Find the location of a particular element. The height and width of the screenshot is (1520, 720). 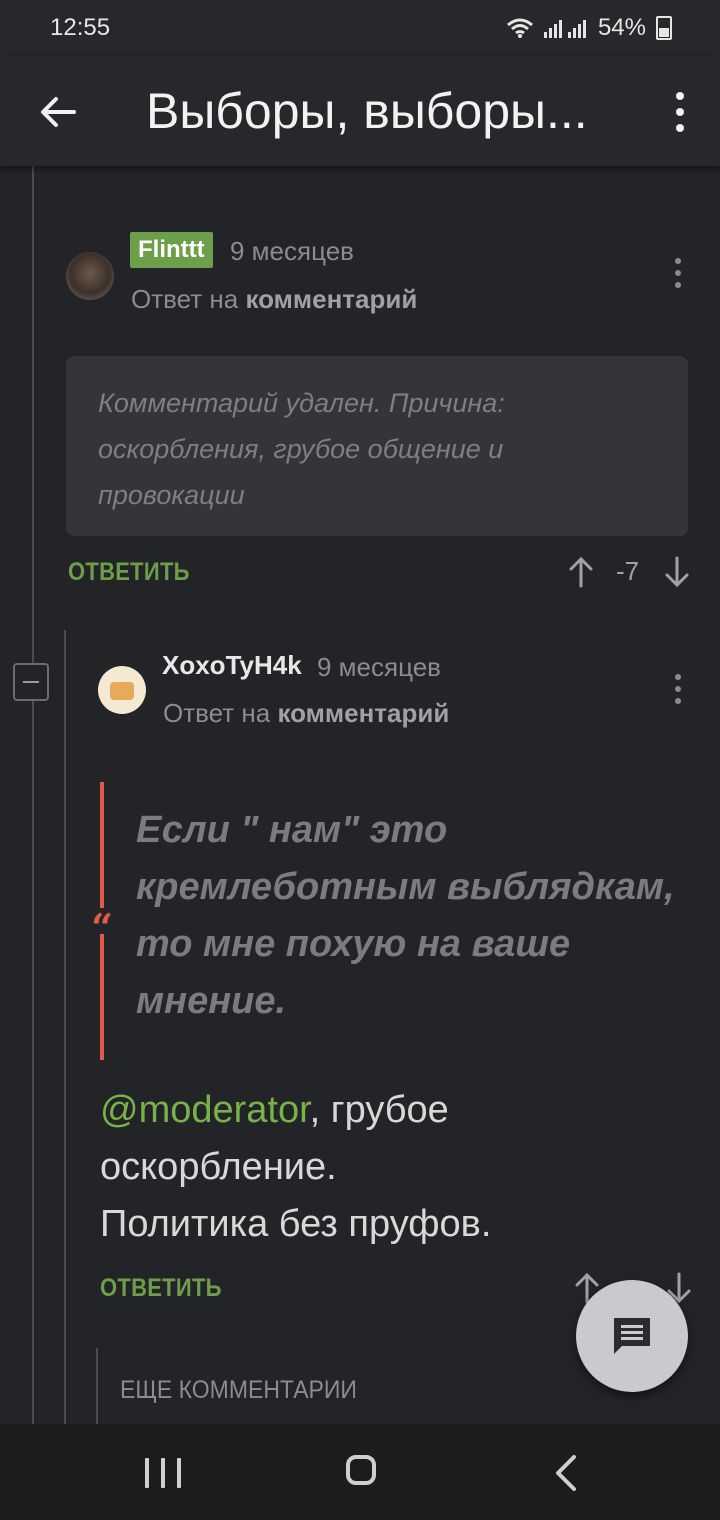

home-icon is located at coordinates (361, 1470).